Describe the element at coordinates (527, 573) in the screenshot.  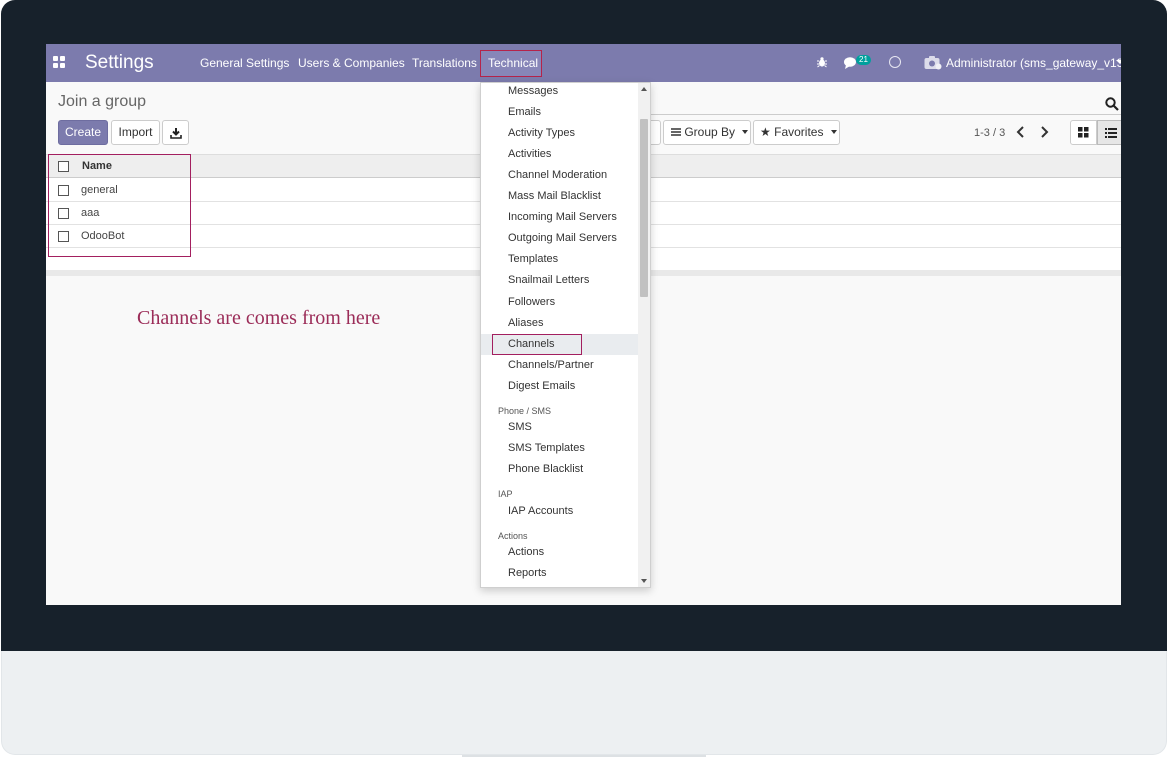
I see `menu-item-reports: Reports` at that location.